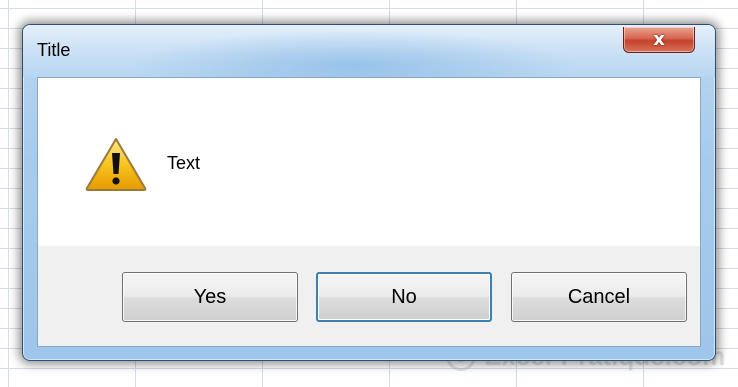 The width and height of the screenshot is (738, 387). Describe the element at coordinates (54, 50) in the screenshot. I see `dialog-title: Title` at that location.